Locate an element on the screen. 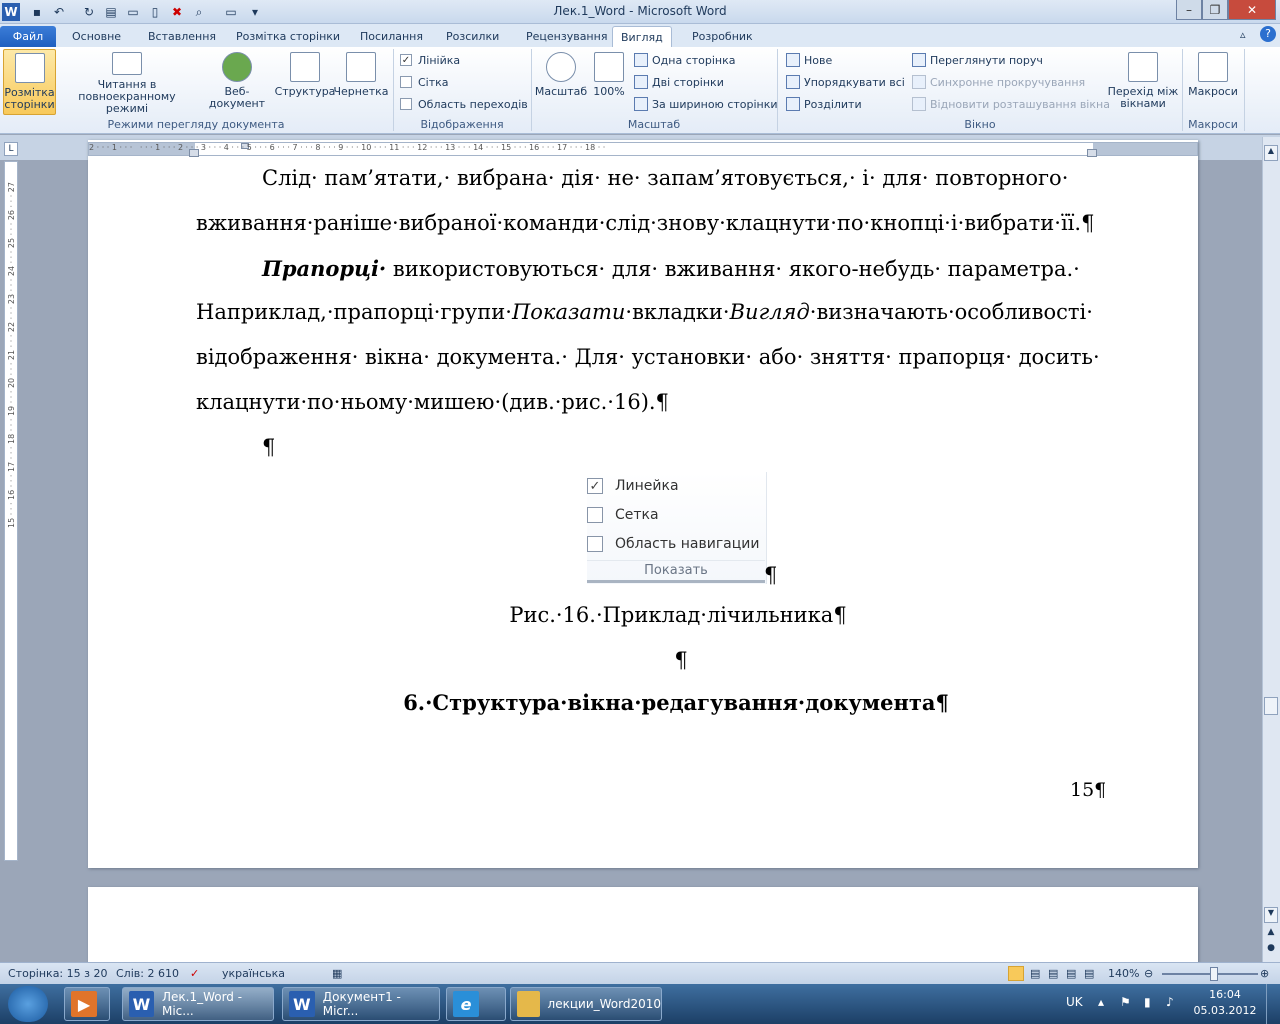 This screenshot has height=1024, width=1280. minimize-button: – is located at coordinates (1189, 10).